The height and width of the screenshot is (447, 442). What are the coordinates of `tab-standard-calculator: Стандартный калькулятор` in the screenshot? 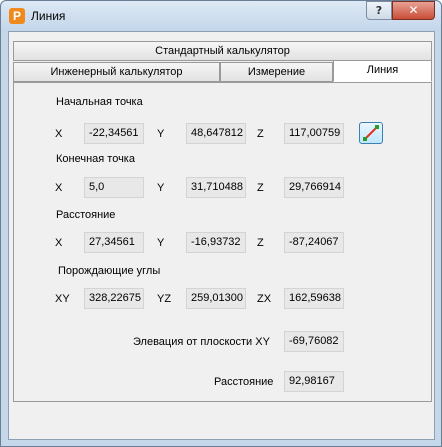 It's located at (222, 51).